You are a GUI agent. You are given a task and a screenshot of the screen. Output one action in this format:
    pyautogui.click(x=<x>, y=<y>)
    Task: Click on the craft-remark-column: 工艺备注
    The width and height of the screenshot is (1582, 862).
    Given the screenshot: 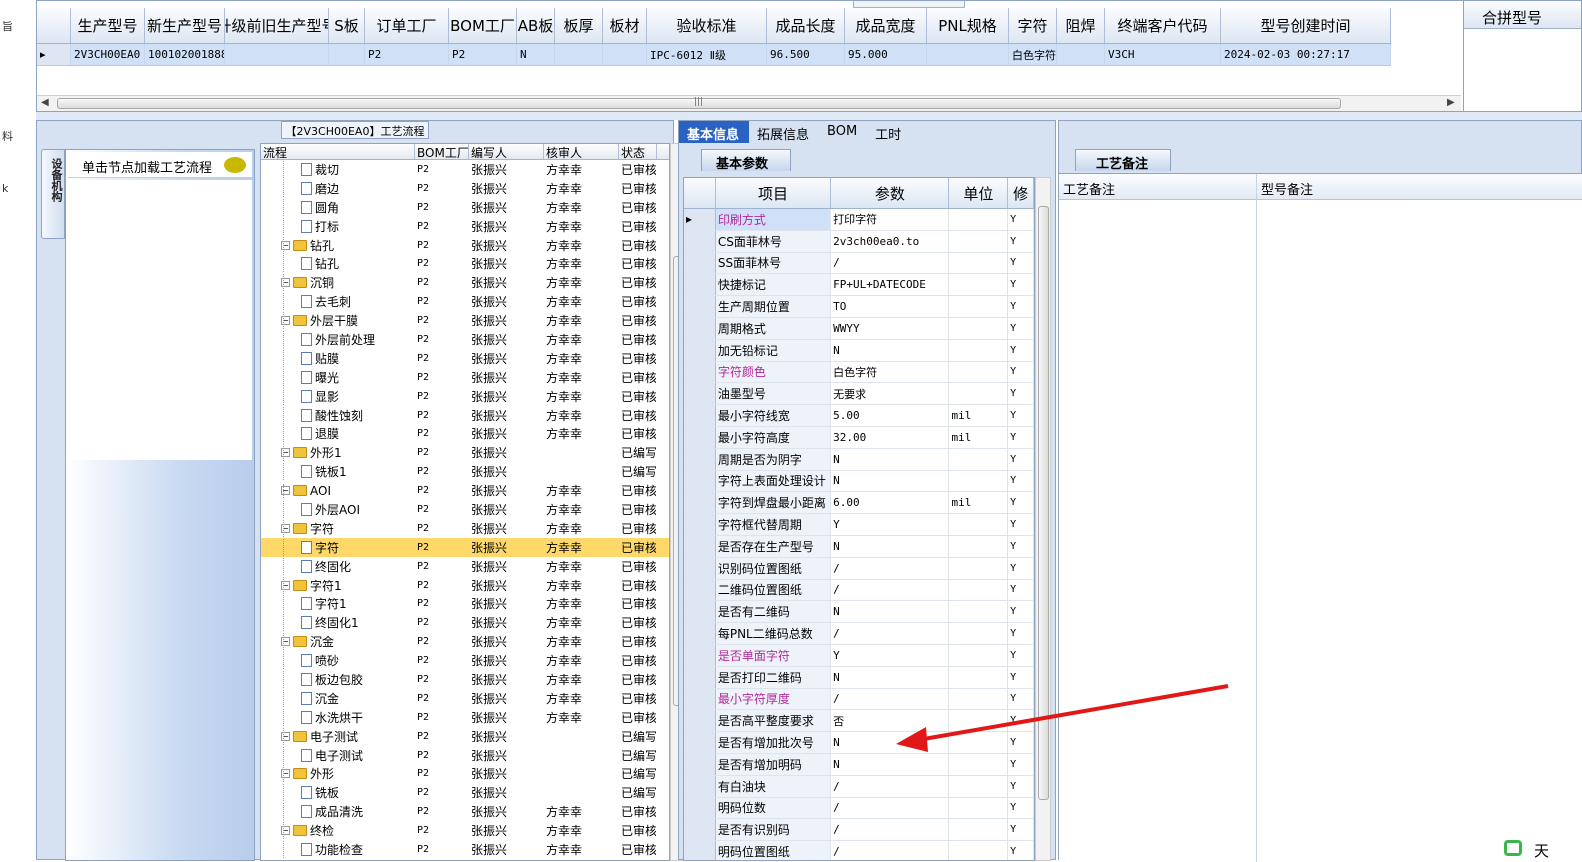 What is the action you would take?
    pyautogui.click(x=1158, y=518)
    